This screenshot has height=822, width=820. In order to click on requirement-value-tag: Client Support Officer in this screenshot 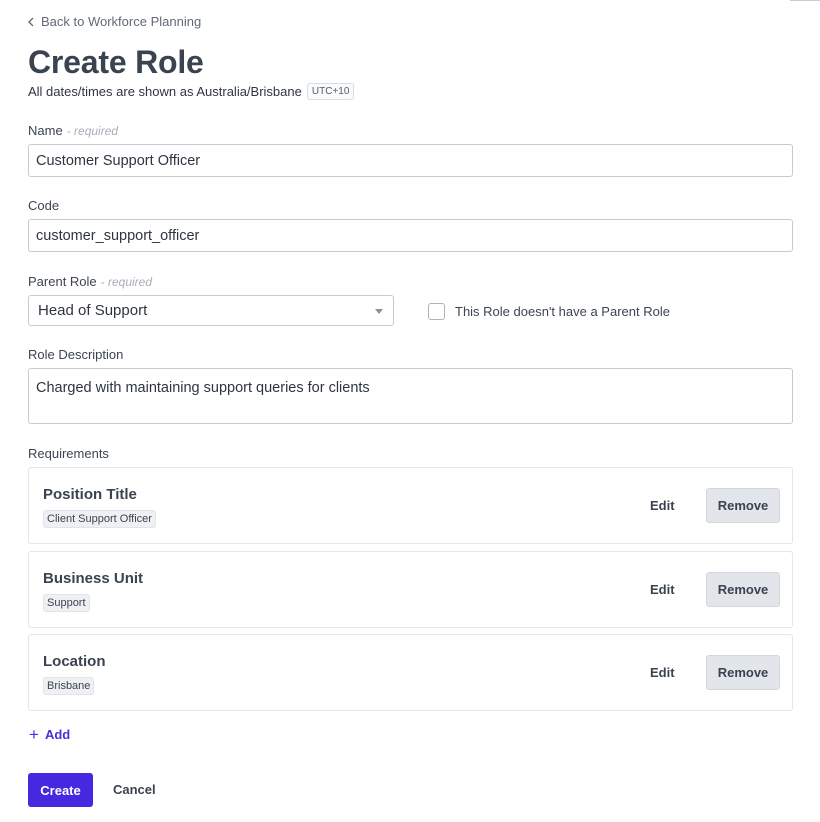, I will do `click(99, 519)`.